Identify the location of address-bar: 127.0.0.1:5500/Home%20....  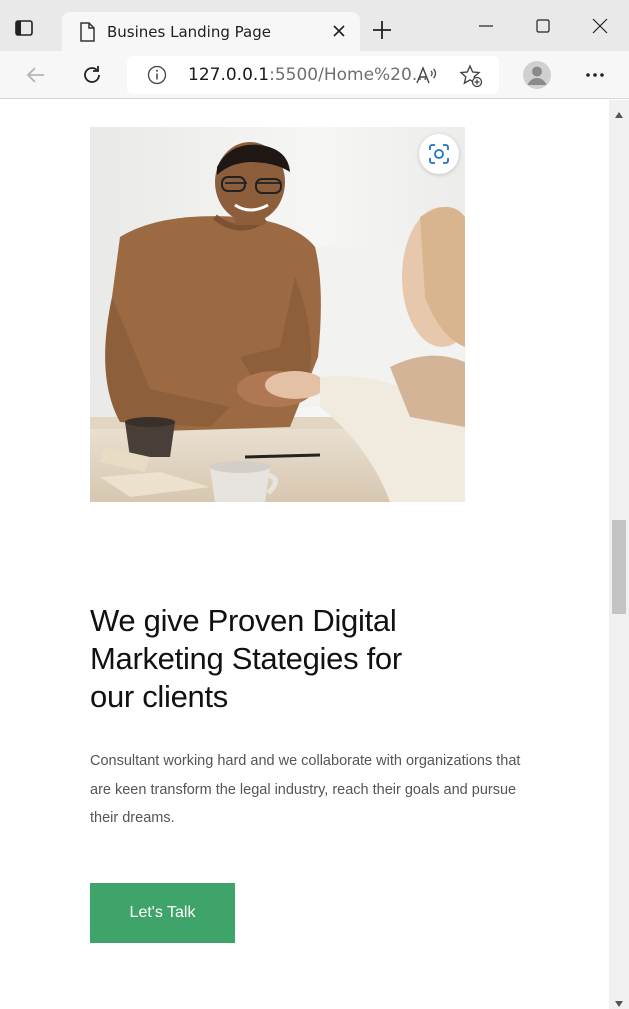
(313, 75).